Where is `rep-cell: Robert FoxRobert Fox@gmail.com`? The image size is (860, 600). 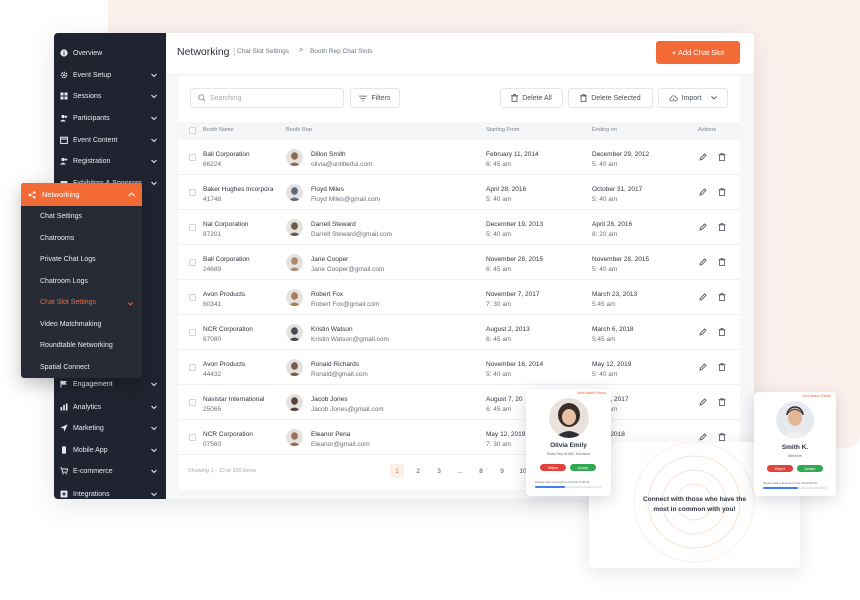 rep-cell: Robert FoxRobert Fox@gmail.com is located at coordinates (345, 300).